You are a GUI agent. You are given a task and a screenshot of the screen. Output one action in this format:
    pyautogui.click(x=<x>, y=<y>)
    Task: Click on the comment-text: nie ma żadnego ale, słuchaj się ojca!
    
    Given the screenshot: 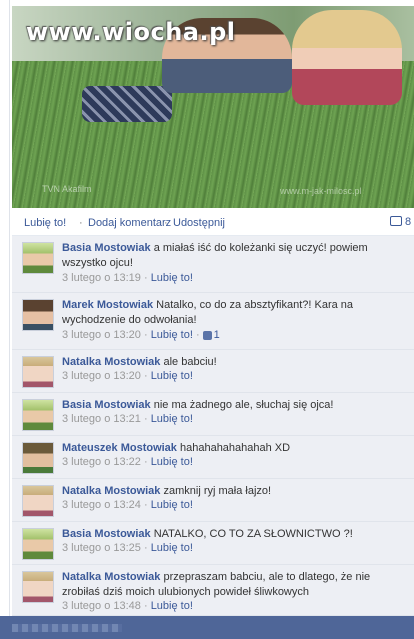 What is the action you would take?
    pyautogui.click(x=243, y=405)
    